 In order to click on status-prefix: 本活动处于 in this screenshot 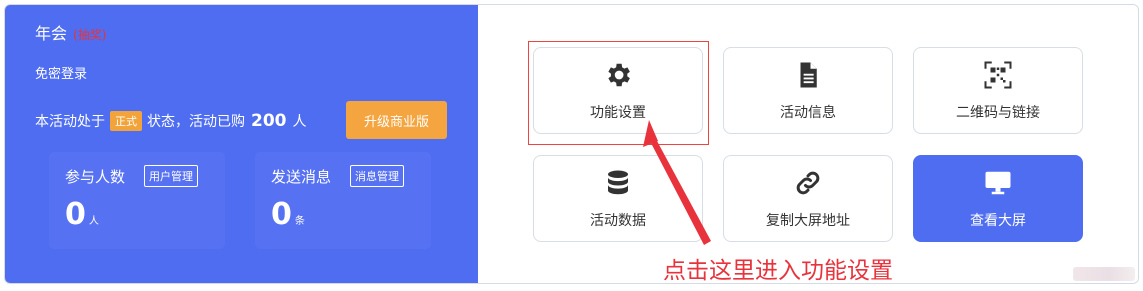, I will do `click(70, 122)`.